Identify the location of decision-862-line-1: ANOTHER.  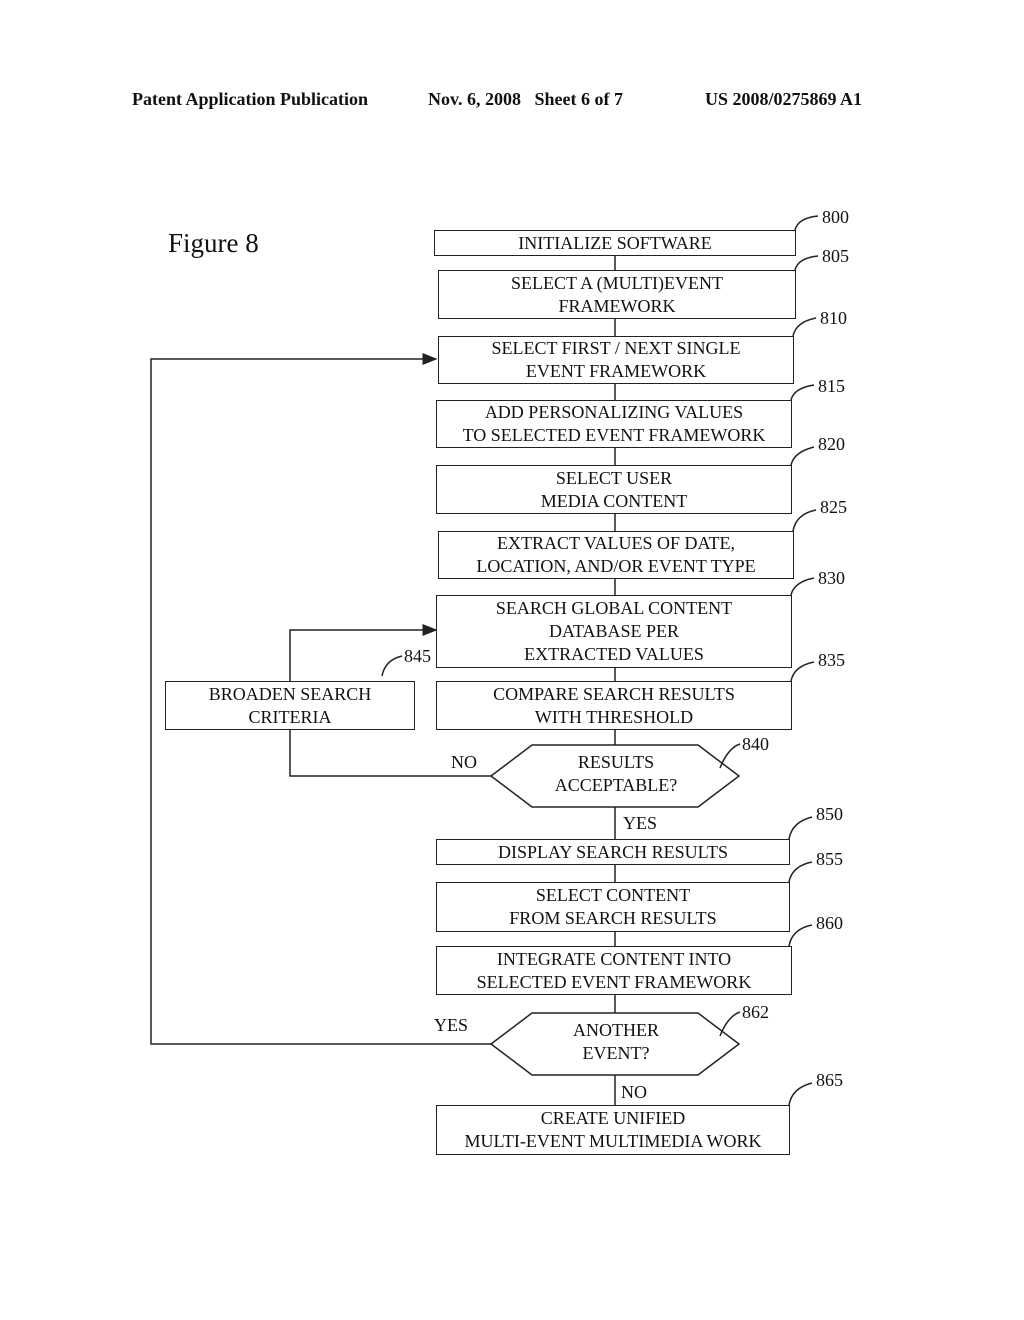
(616, 1030).